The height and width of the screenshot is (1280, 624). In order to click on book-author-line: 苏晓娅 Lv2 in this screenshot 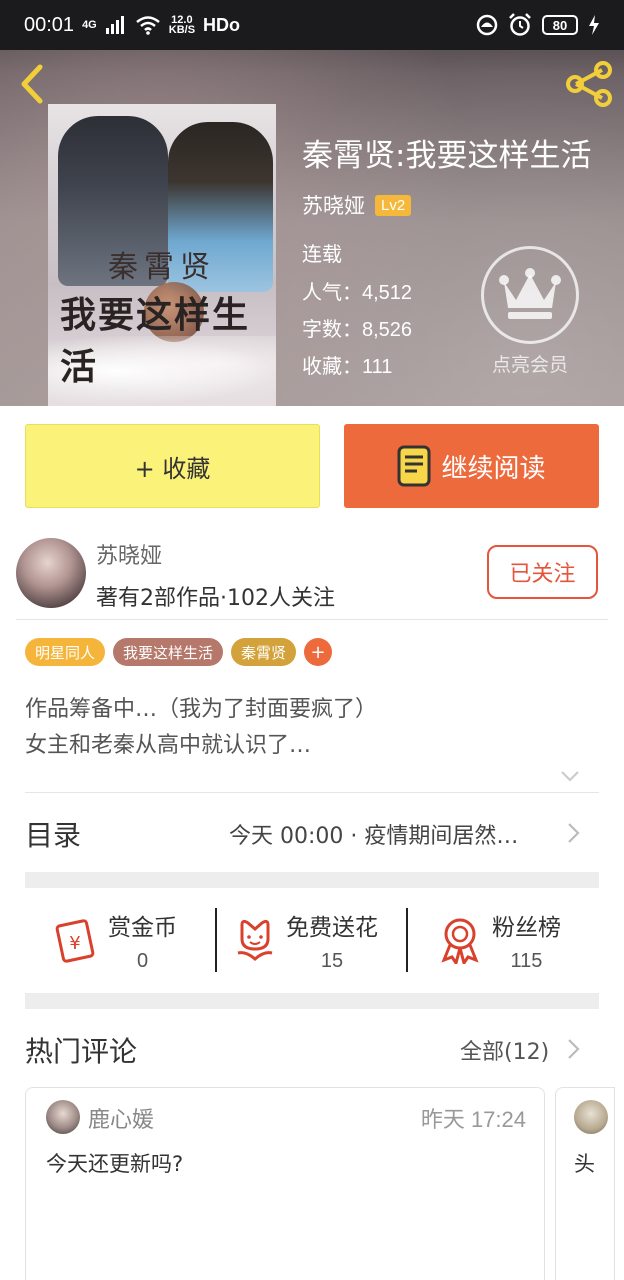, I will do `click(357, 205)`.